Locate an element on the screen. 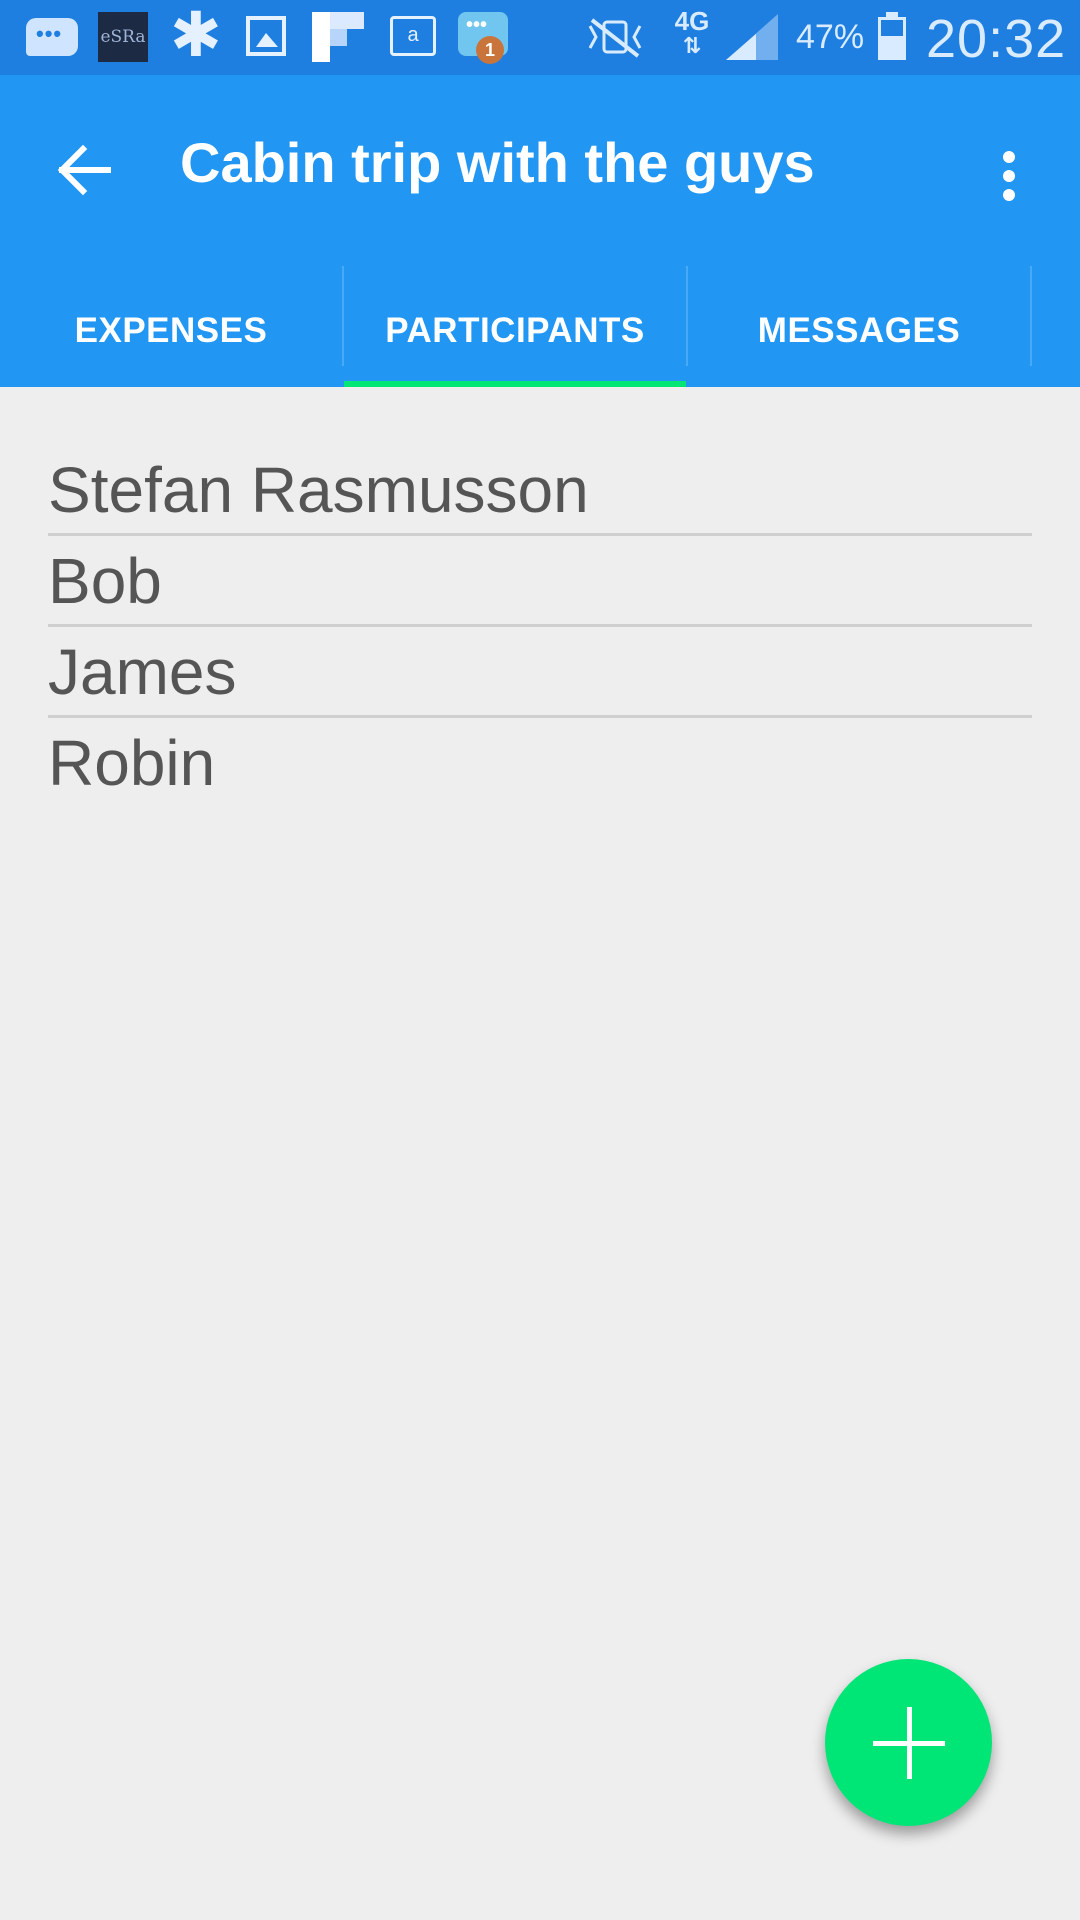 Image resolution: width=1080 pixels, height=1920 pixels. network-label: 4G is located at coordinates (692, 21).